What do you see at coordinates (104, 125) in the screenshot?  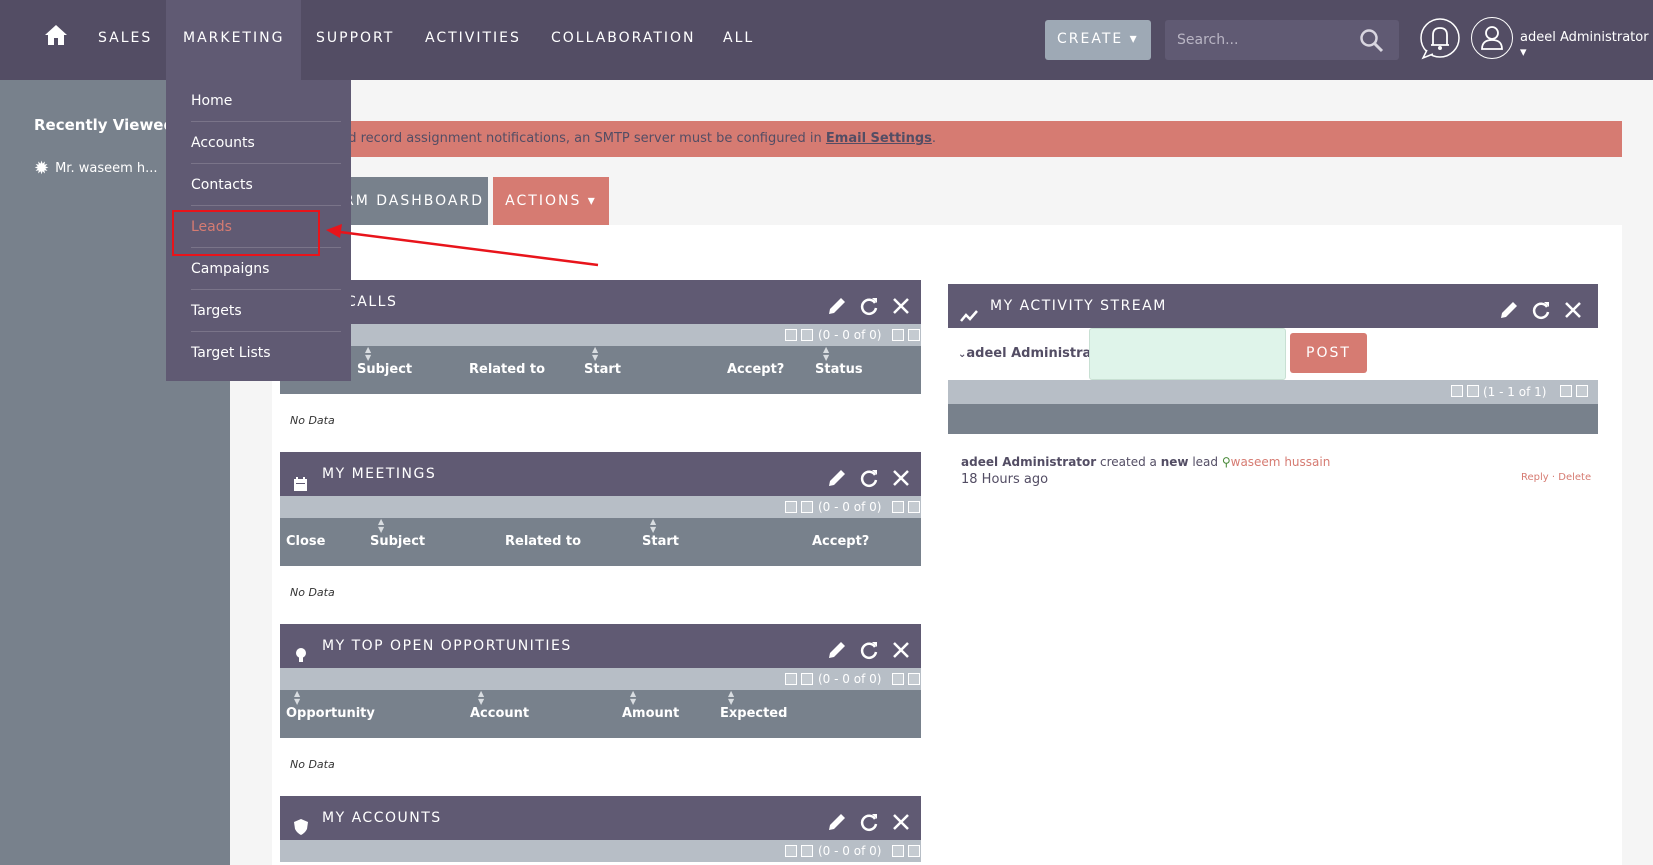 I see `recently-viewed-title: Recently Viewed` at bounding box center [104, 125].